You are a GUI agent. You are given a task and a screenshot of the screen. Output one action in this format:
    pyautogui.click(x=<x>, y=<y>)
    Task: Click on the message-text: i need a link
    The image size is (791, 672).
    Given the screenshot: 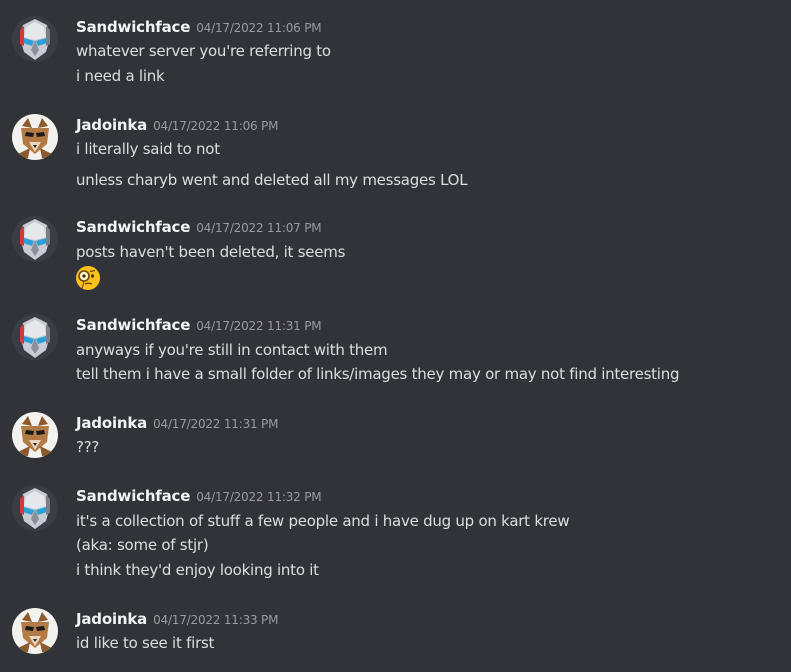 What is the action you would take?
    pyautogui.click(x=120, y=76)
    